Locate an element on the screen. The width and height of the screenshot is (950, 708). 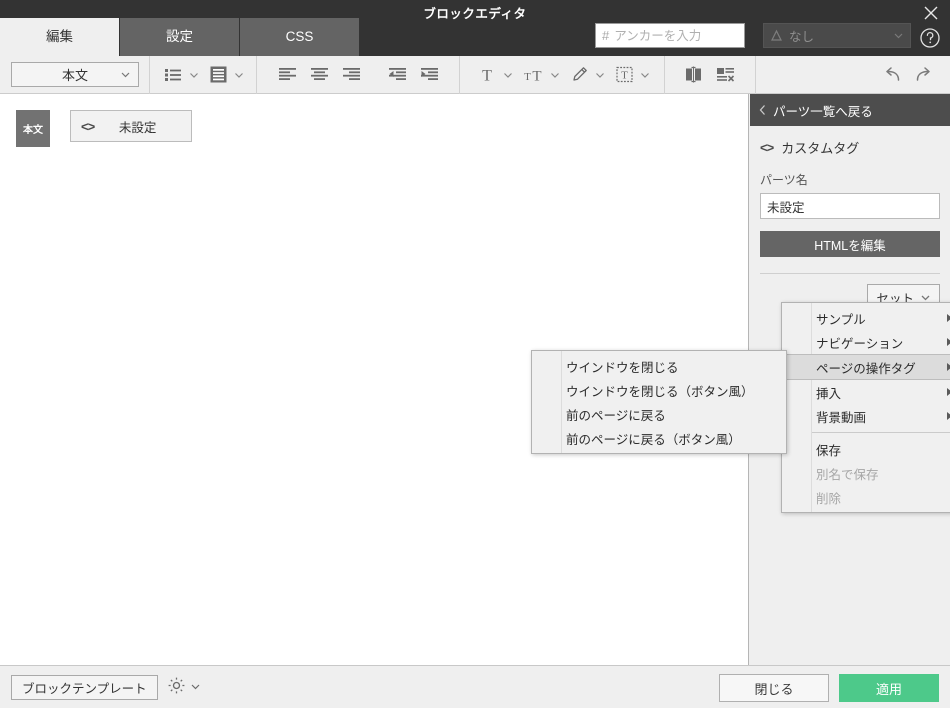
submenu-item-back-to-previous-page: 前のページに戻る is located at coordinates (659, 414).